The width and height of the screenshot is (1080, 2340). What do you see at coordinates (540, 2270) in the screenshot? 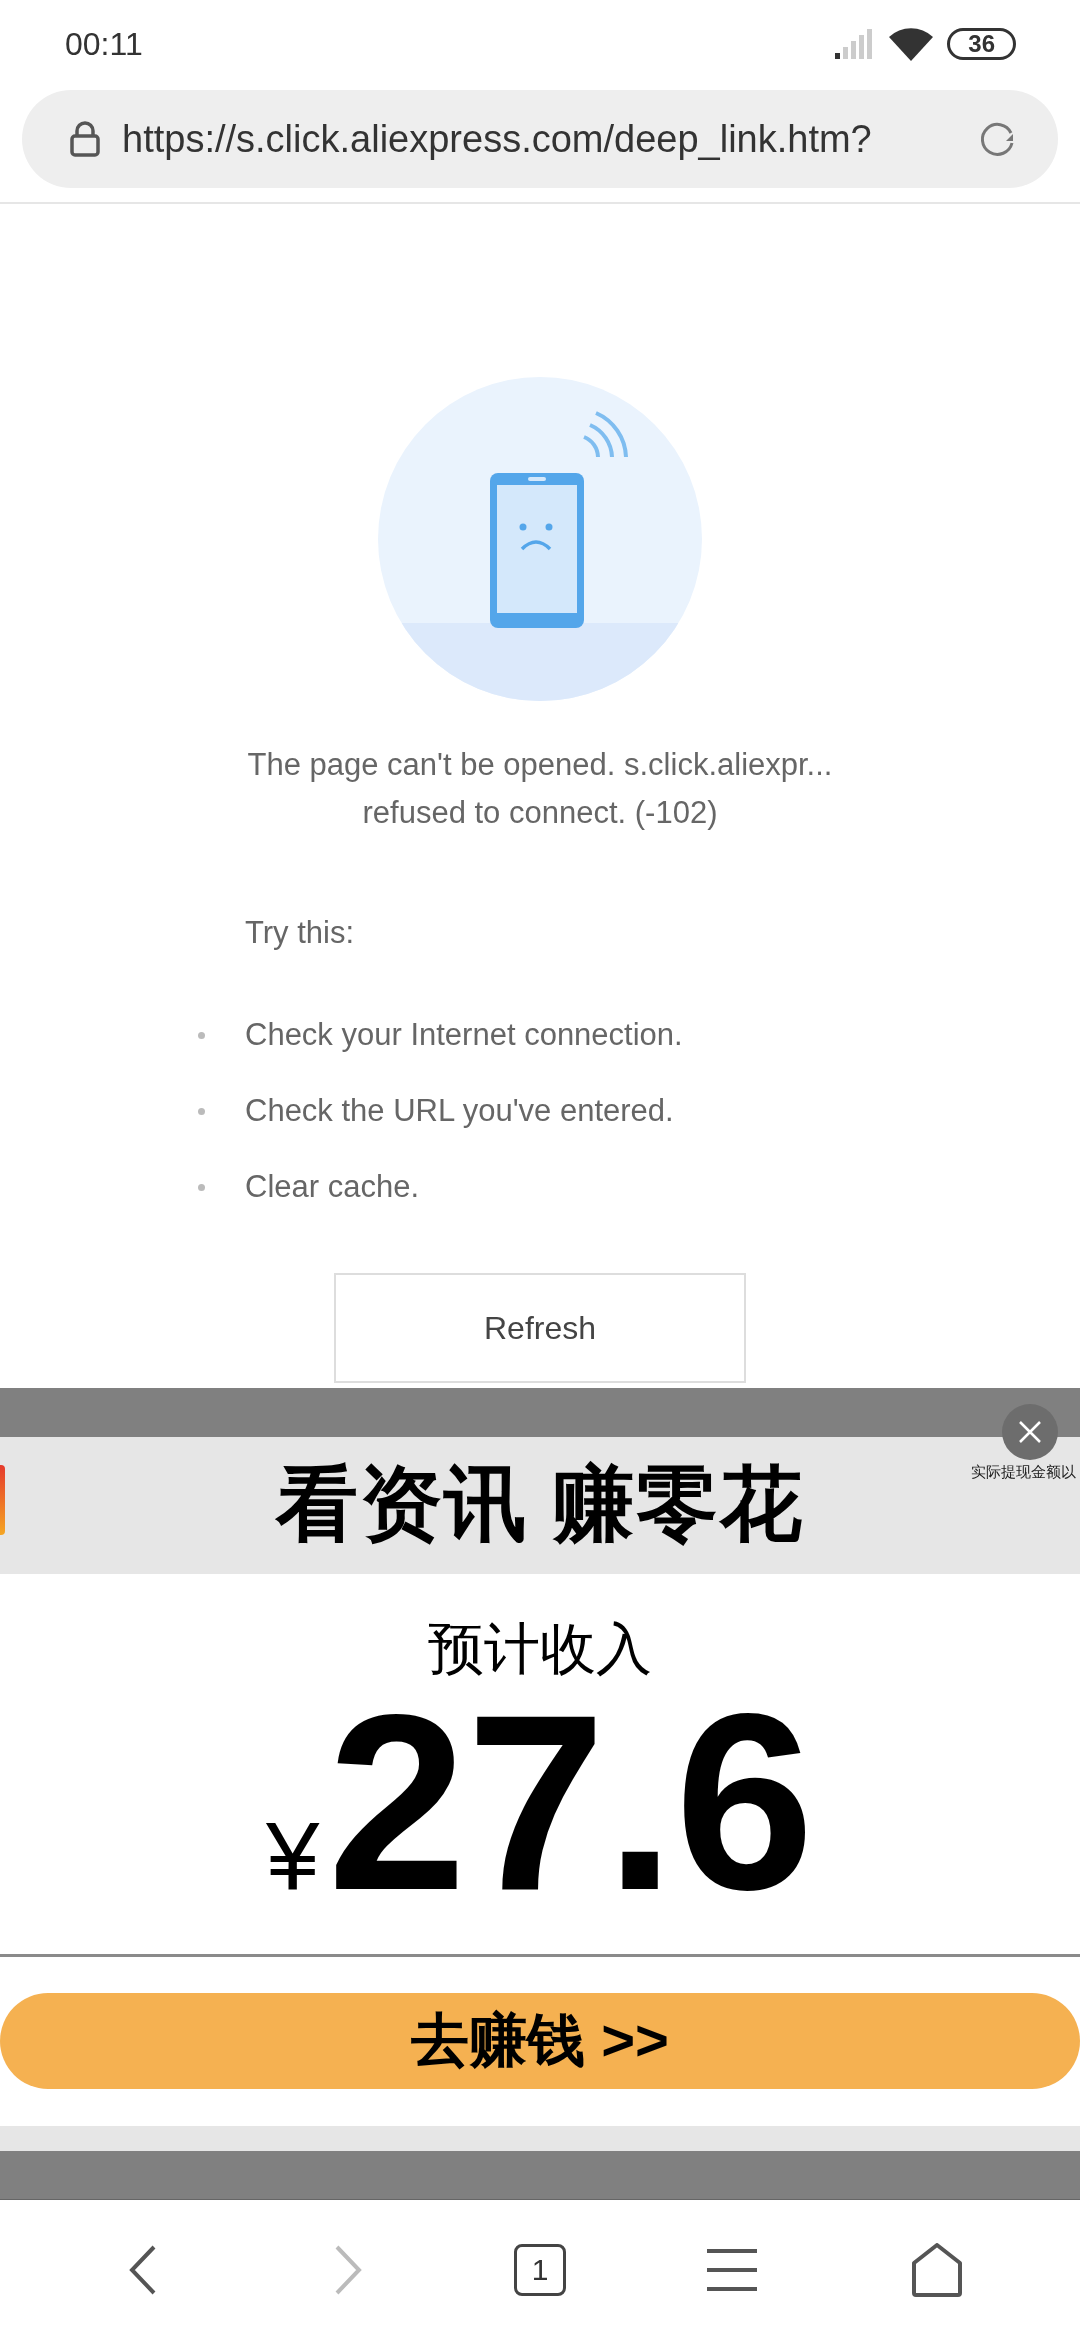
I see `tabs-button: 1` at bounding box center [540, 2270].